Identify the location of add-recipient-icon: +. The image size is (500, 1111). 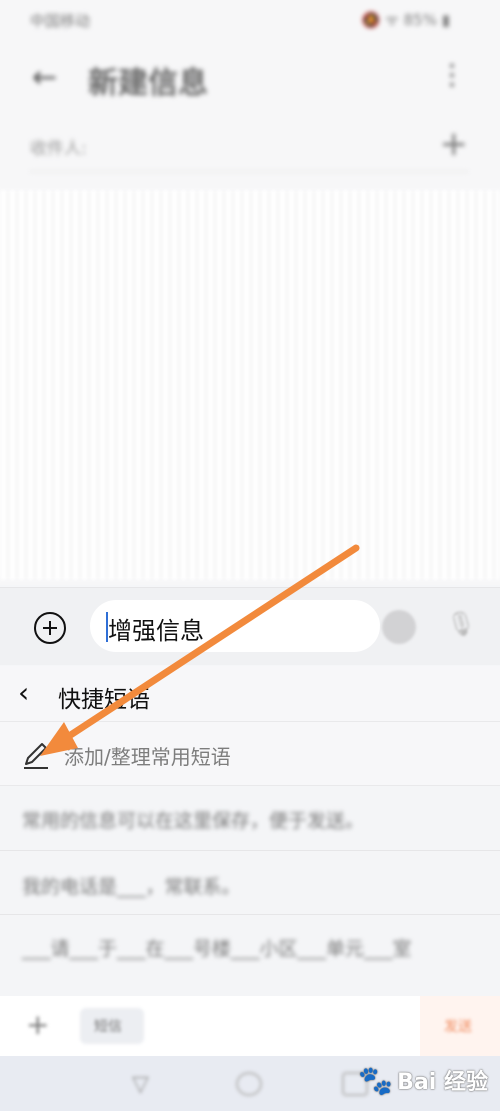
(454, 144).